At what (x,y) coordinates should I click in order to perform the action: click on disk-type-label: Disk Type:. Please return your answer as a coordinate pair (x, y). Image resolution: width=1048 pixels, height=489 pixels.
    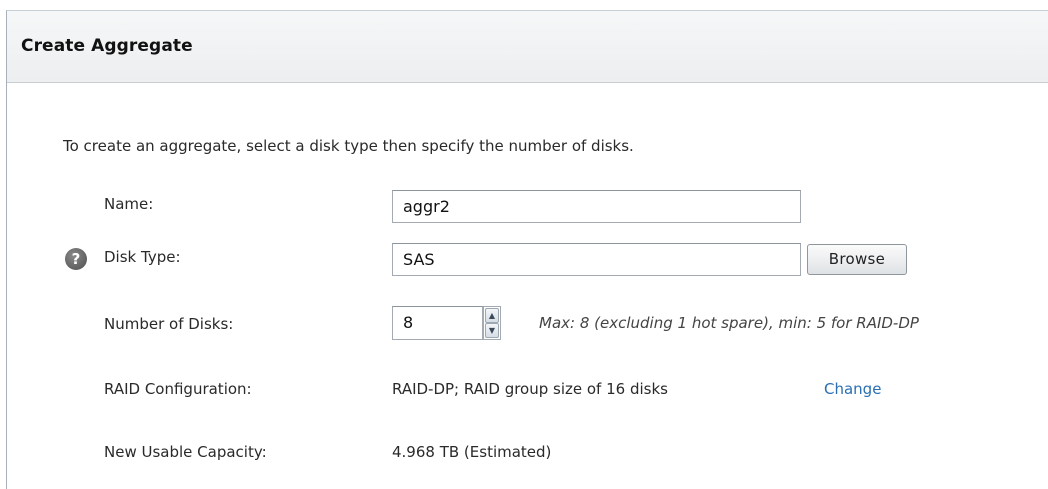
    Looking at the image, I should click on (142, 257).